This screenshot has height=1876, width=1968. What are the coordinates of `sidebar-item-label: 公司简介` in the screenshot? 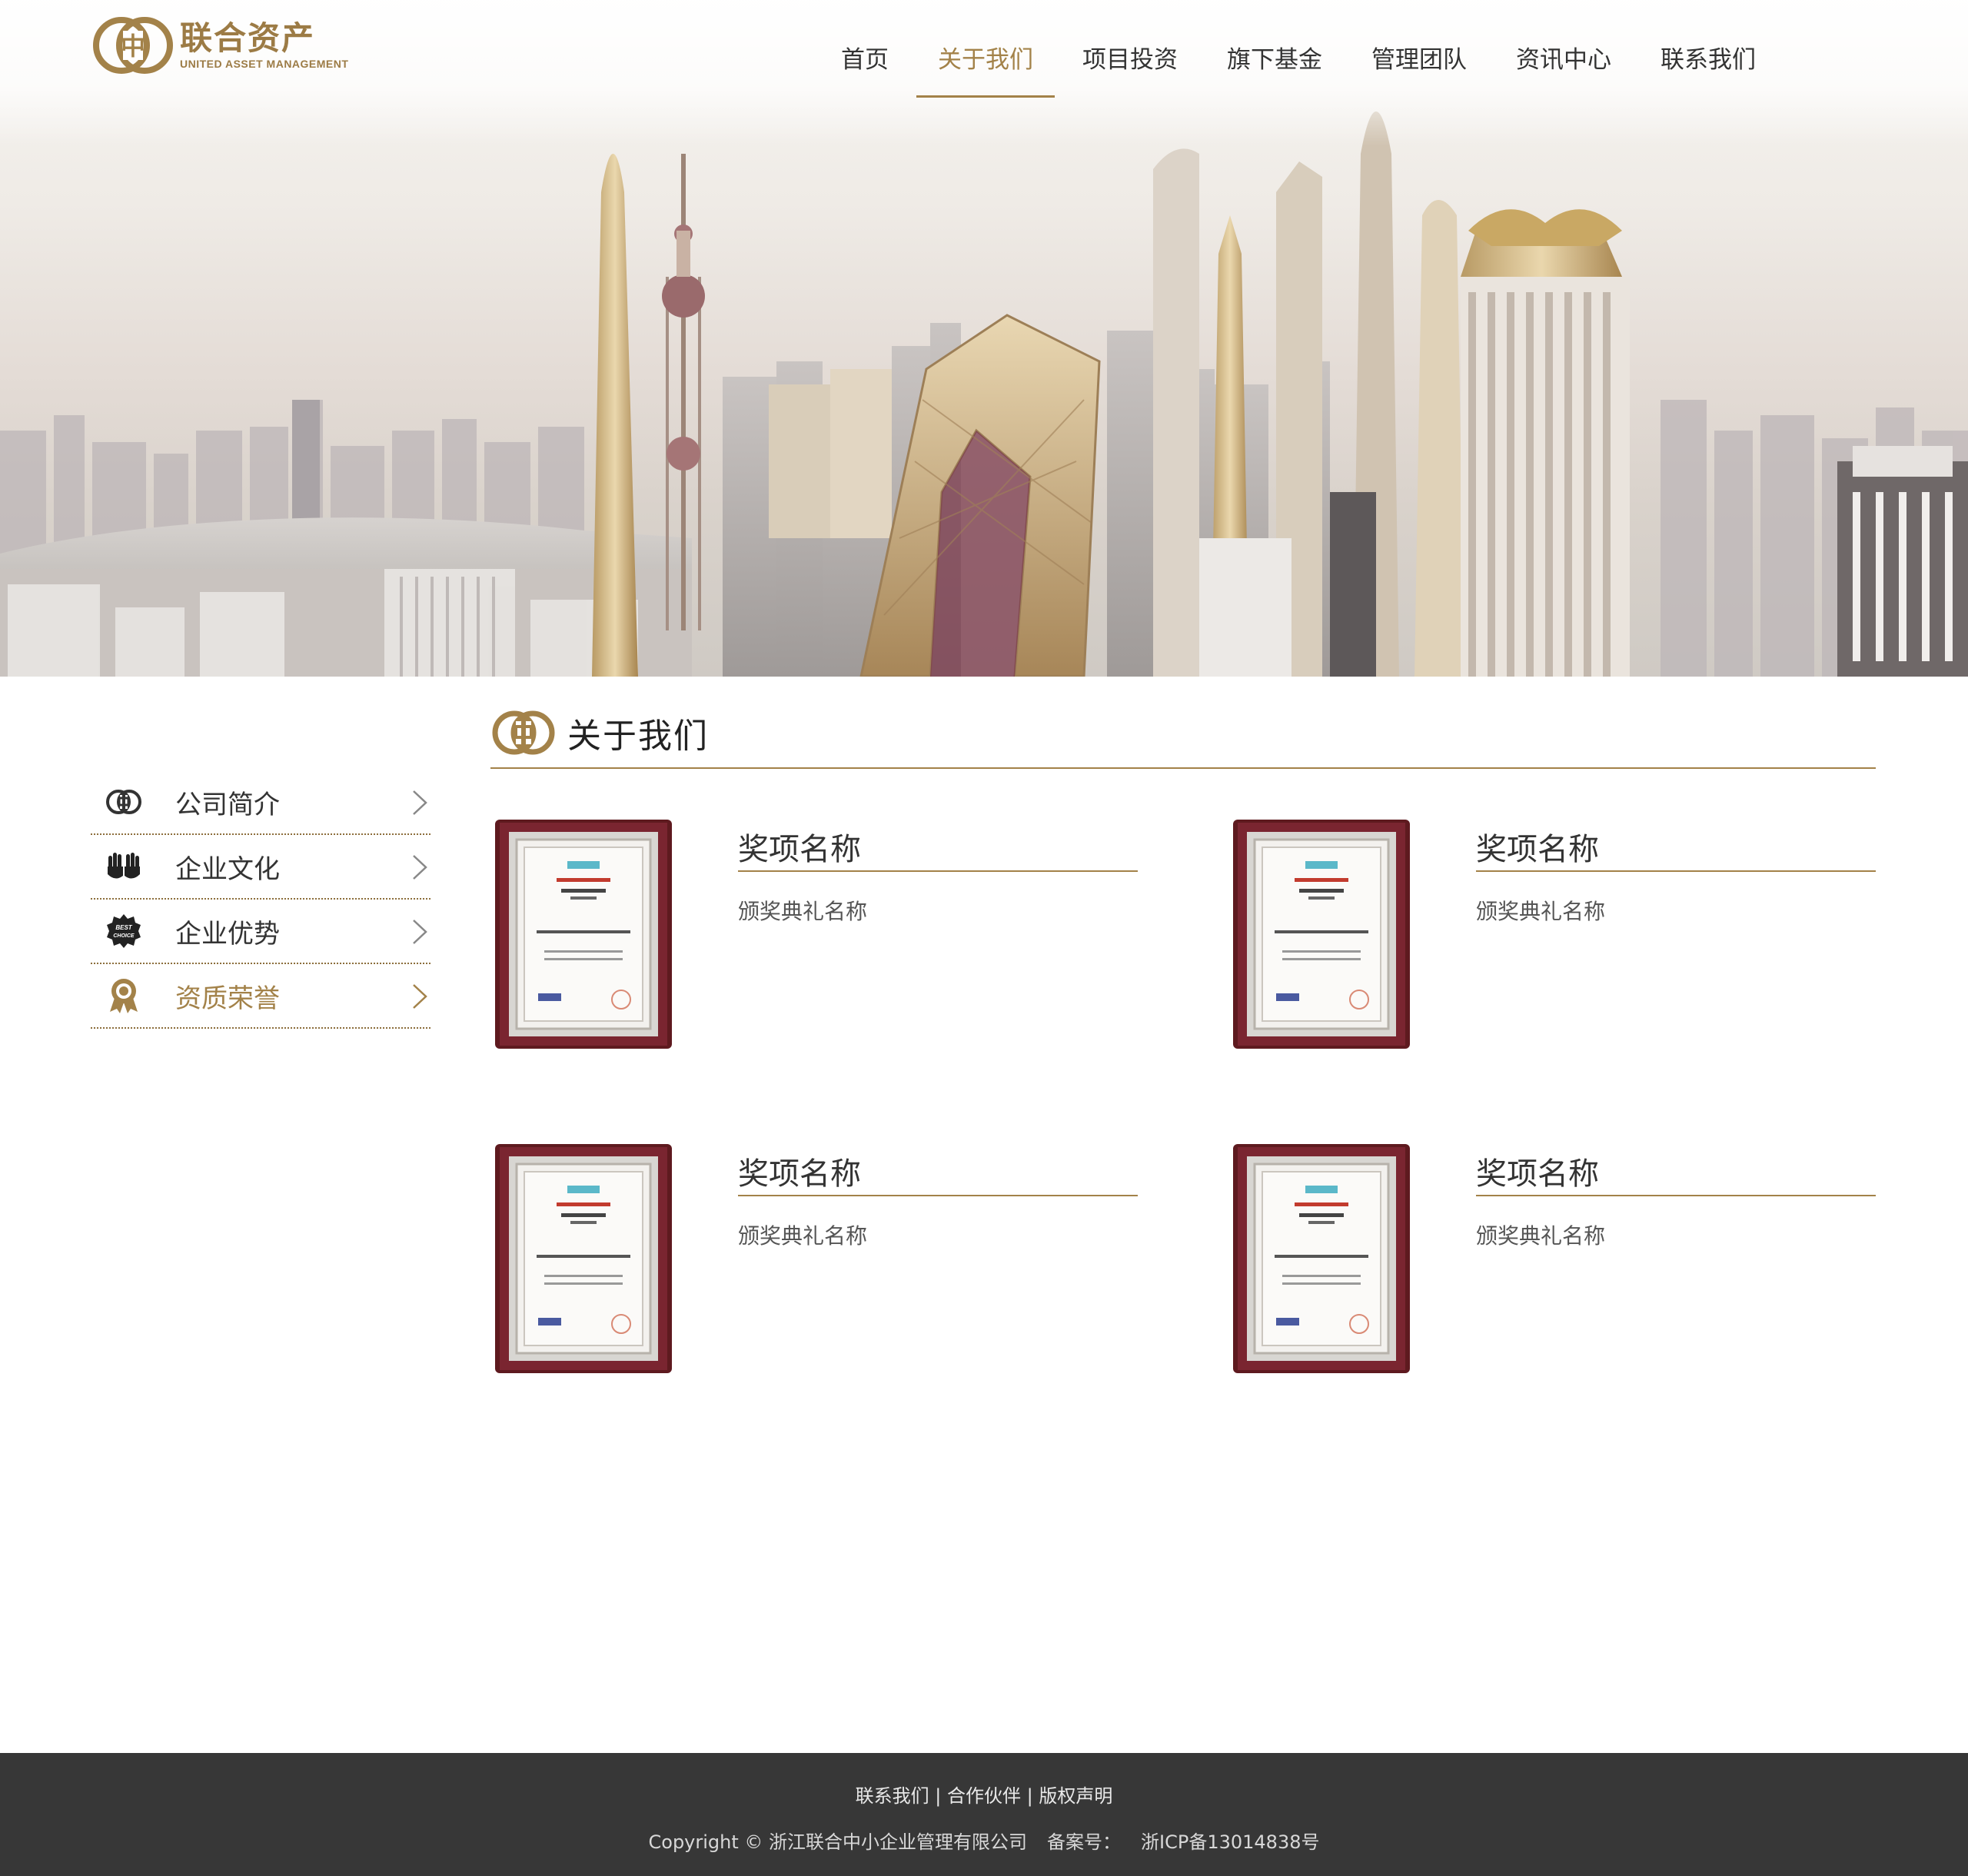 It's located at (228, 804).